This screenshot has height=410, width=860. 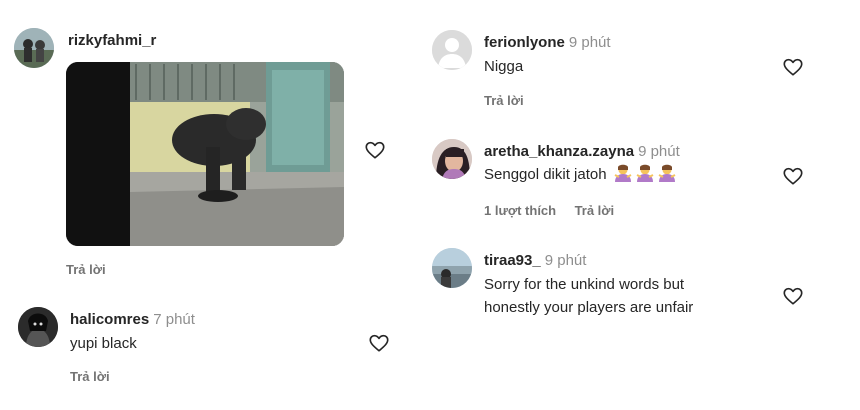 What do you see at coordinates (520, 210) in the screenshot?
I see `likes-count: 1 lượt thích` at bounding box center [520, 210].